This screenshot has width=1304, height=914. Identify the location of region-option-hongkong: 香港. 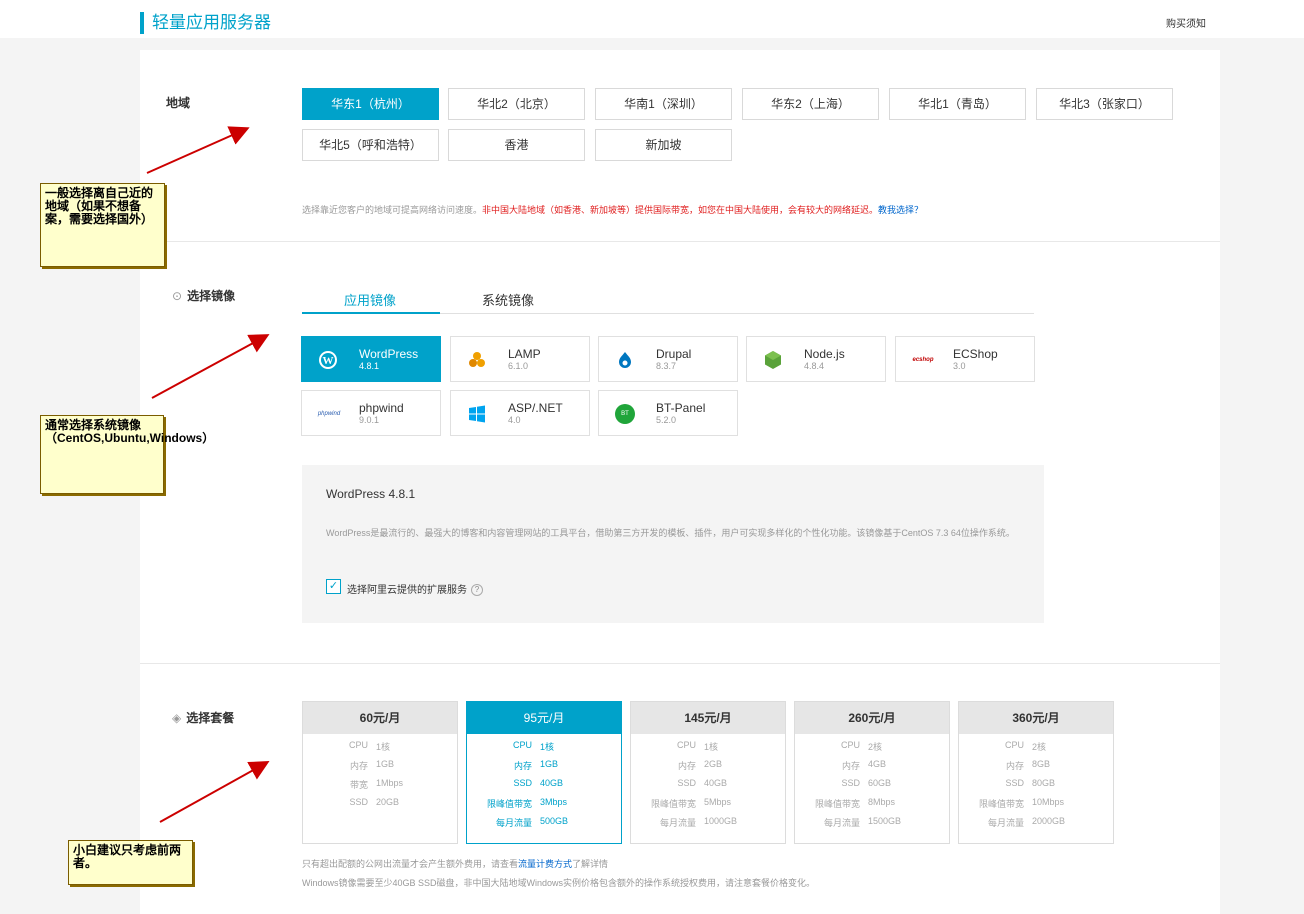
(516, 145).